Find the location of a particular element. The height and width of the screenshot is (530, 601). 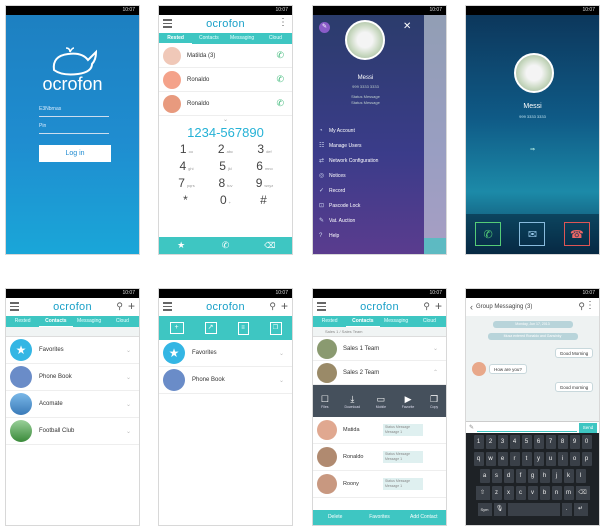

dialpad-key: 3 def is located at coordinates (264, 150).